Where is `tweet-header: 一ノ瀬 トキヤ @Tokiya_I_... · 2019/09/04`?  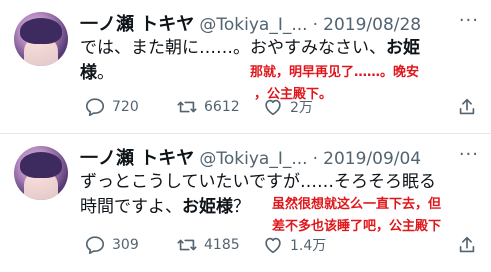
tweet-header: 一ノ瀬 トキヤ @Tokiya_I_... · 2019/09/04 is located at coordinates (280, 156).